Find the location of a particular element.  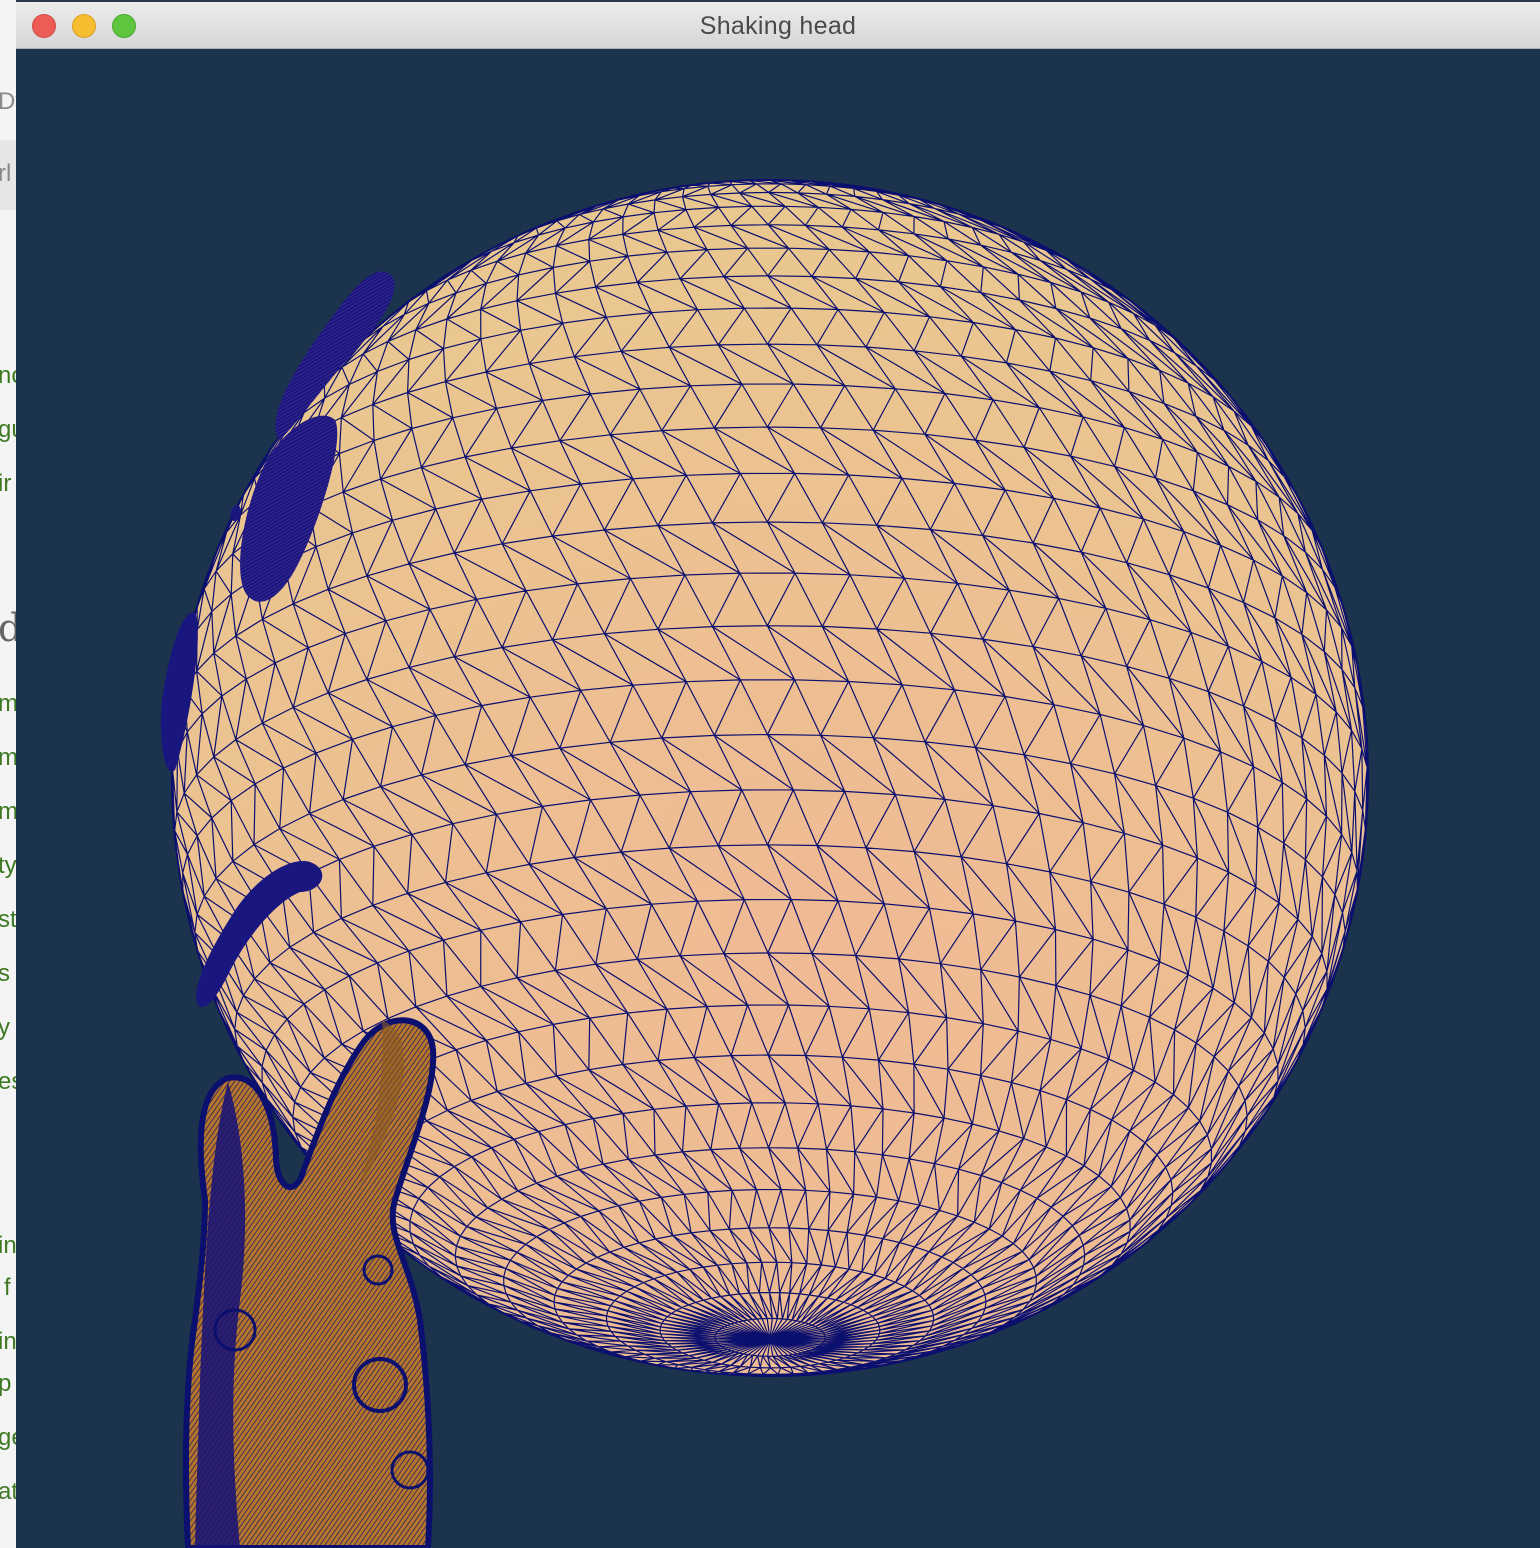

background-link-fragment: s is located at coordinates (5, 973).